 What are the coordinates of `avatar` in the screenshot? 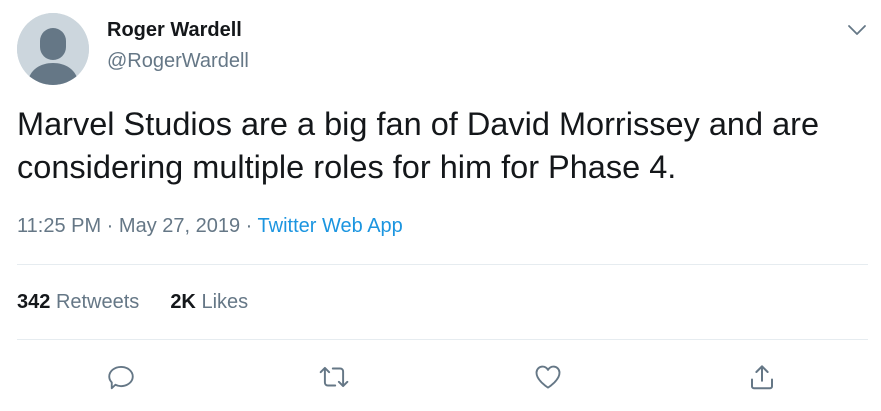 It's located at (53, 49).